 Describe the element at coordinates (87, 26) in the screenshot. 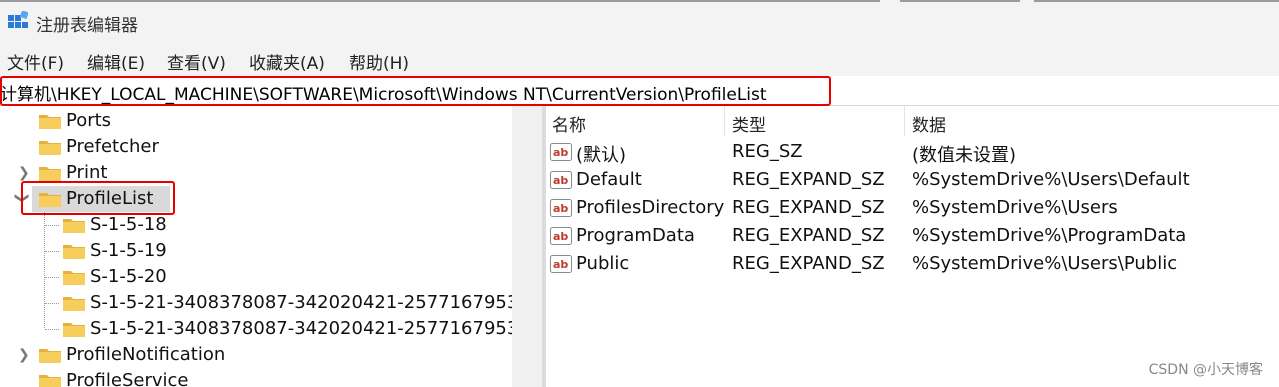

I see `window-title: 注册表编辑器` at that location.